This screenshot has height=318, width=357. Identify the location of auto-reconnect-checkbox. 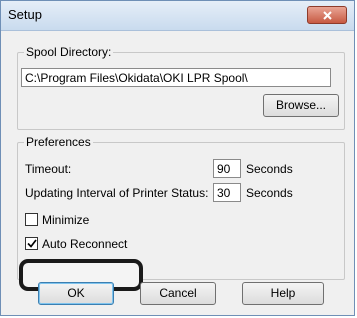
(31, 243).